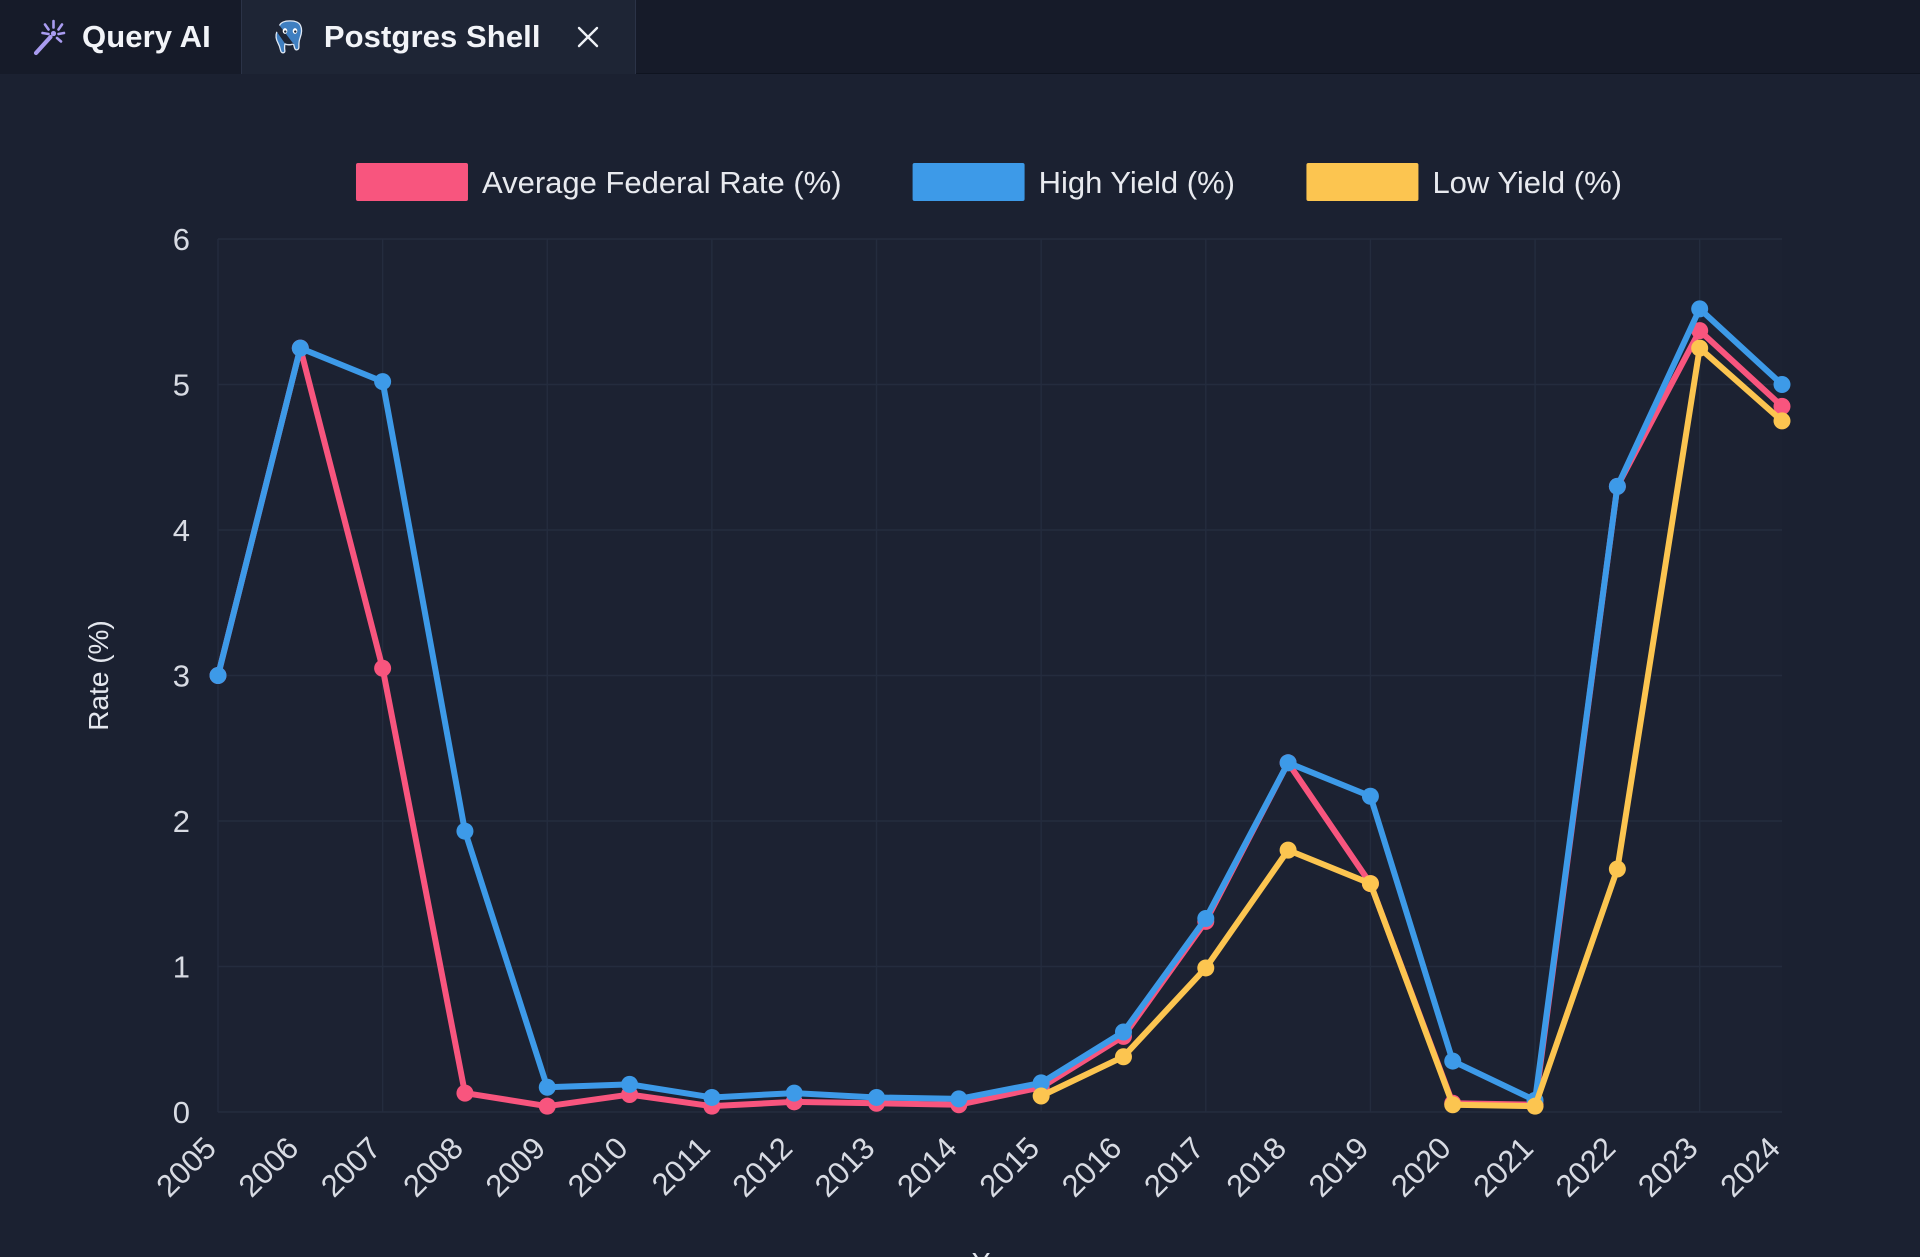 This screenshot has width=1920, height=1257. Describe the element at coordinates (181, 967) in the screenshot. I see `y-axis-tick-label: 1` at that location.